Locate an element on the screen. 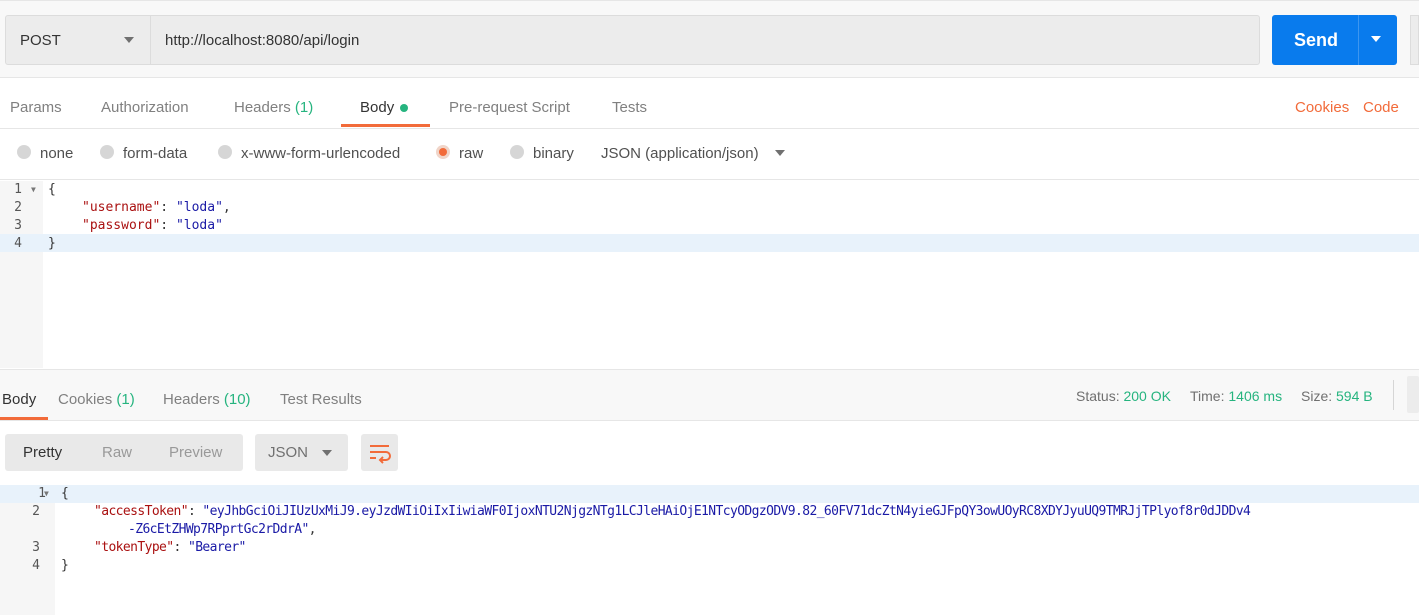  tab-params: Params is located at coordinates (36, 107).